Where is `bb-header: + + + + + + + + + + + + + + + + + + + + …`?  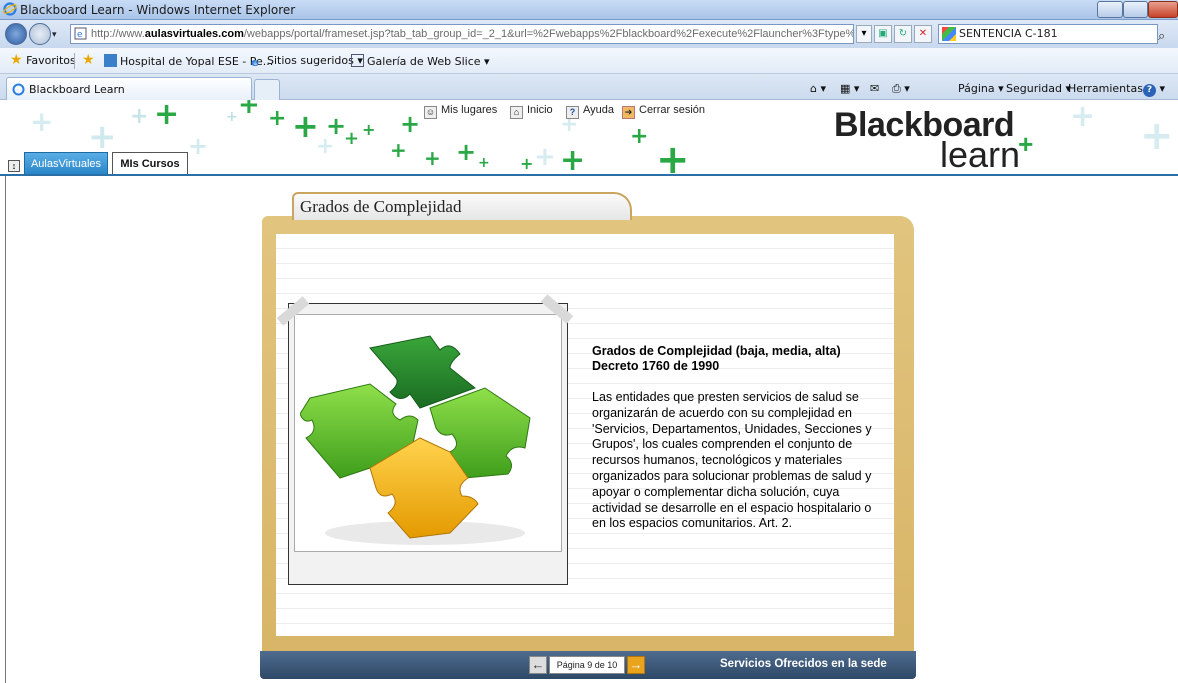 bb-header: + + + + + + + + + + + + + + + + + + + + … is located at coordinates (589, 138).